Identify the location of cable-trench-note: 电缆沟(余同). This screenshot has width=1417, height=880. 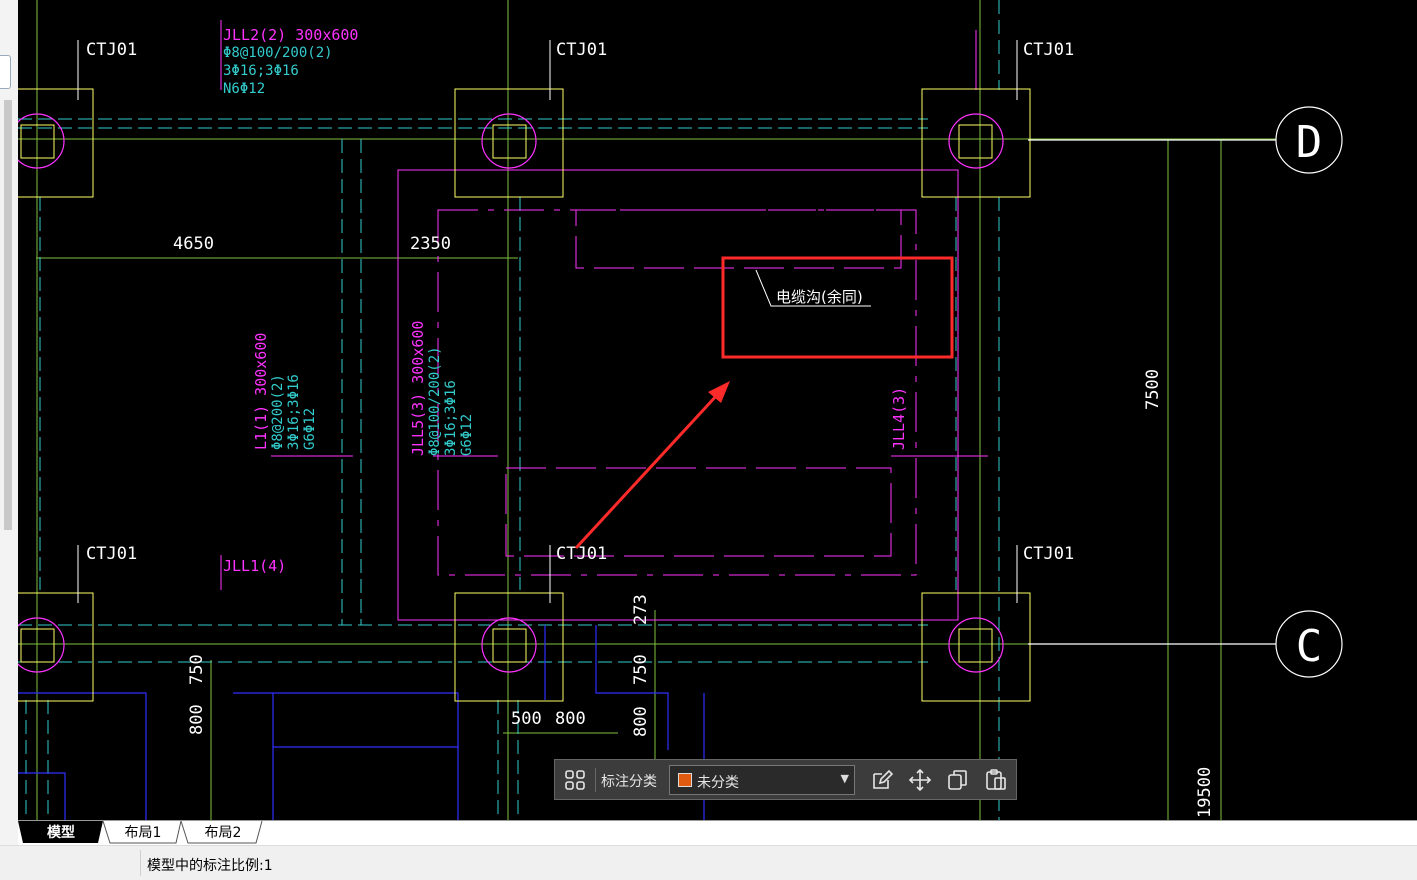
(813, 288).